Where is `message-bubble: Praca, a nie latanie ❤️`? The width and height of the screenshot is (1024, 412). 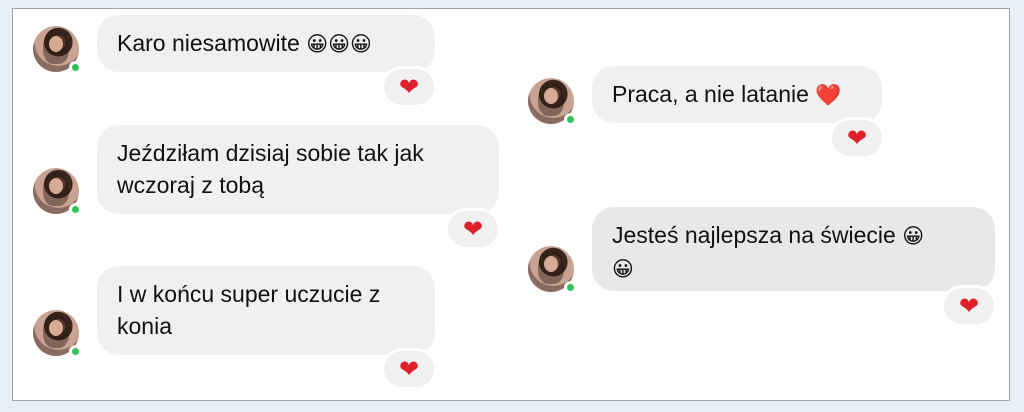 message-bubble: Praca, a nie latanie ❤️ is located at coordinates (737, 94).